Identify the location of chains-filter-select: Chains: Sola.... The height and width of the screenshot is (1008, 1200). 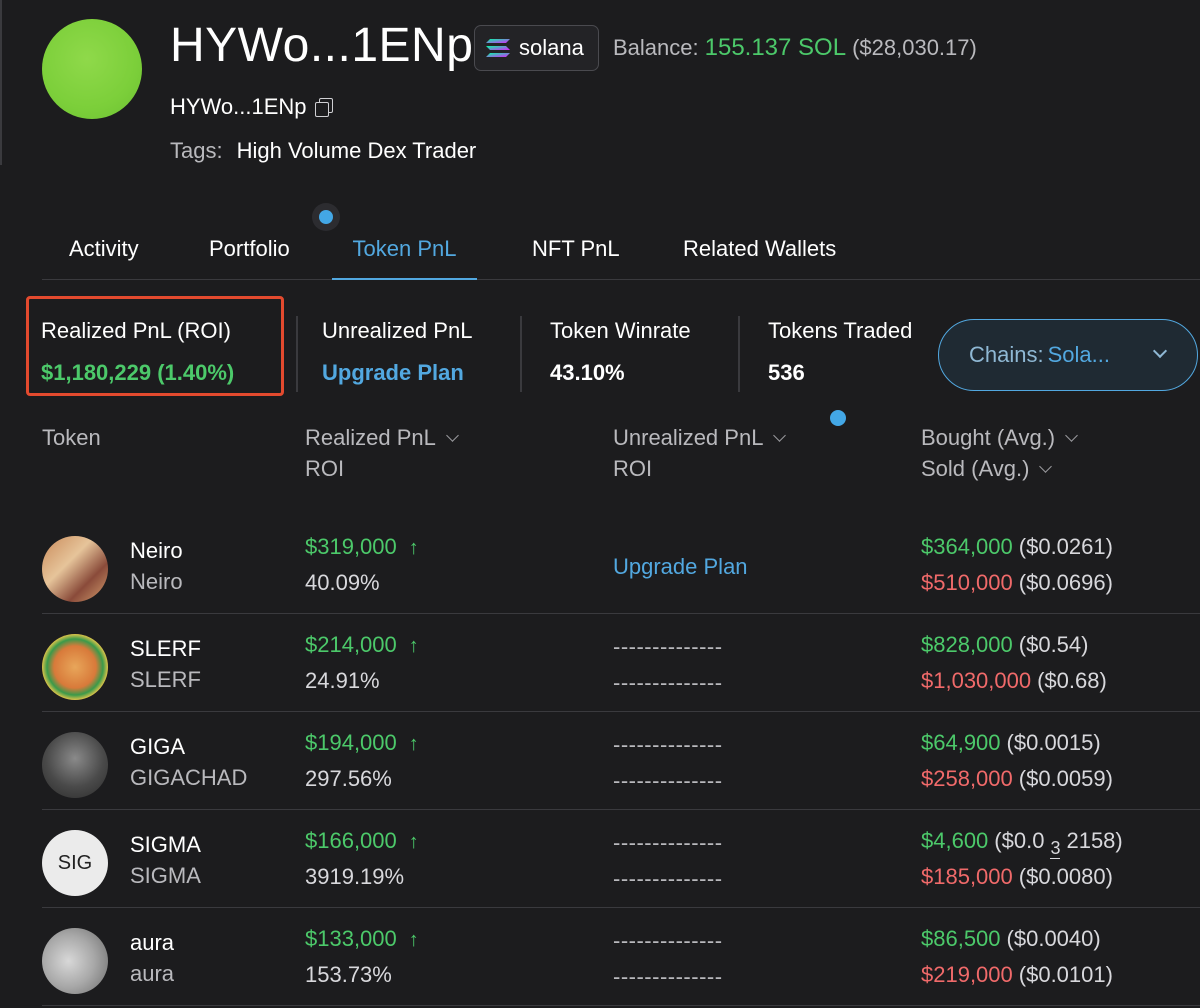
(1068, 355).